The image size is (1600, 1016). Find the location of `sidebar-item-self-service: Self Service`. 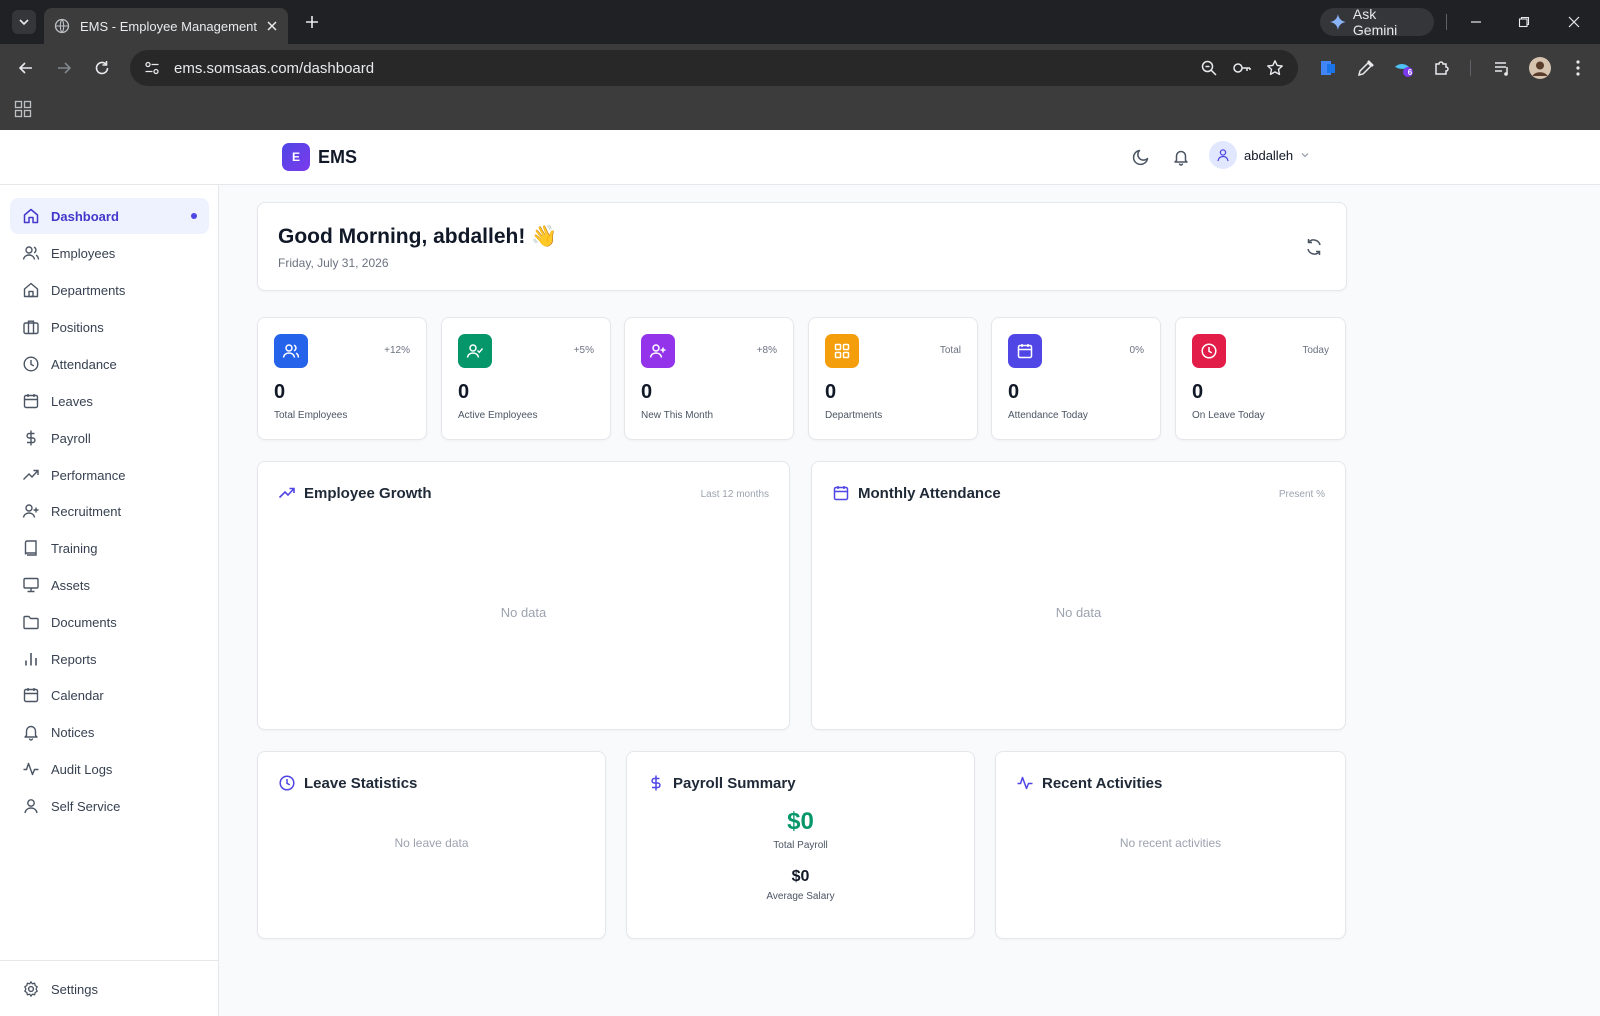

sidebar-item-self-service: Self Service is located at coordinates (109, 806).